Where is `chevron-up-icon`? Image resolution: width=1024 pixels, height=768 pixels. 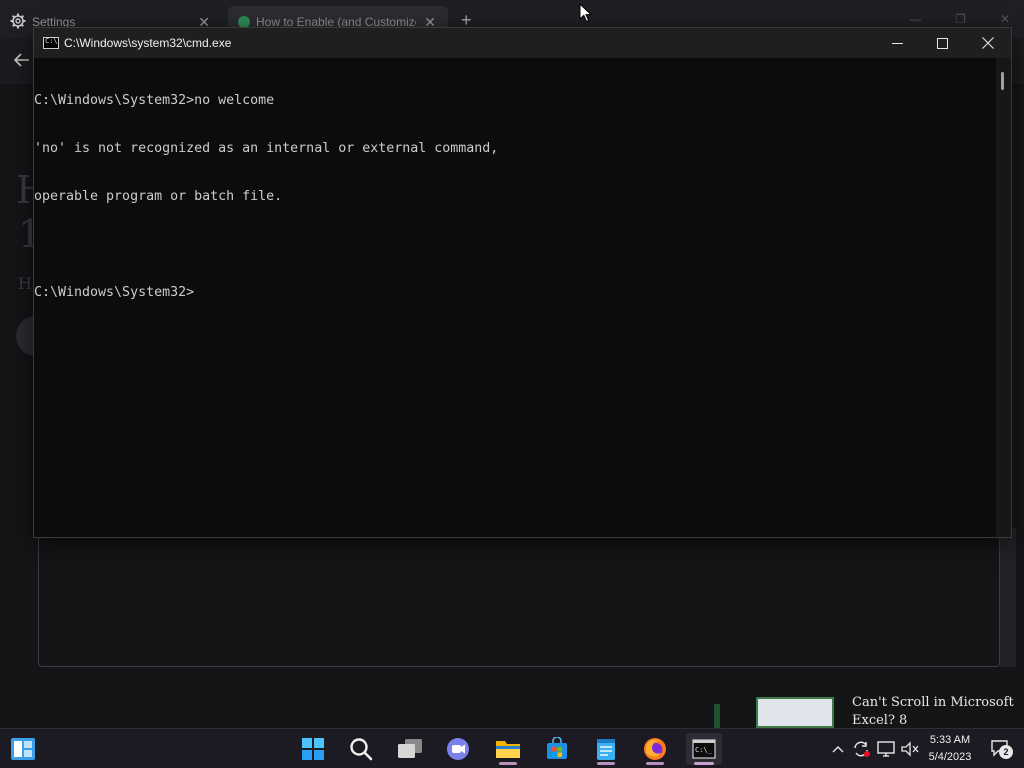 chevron-up-icon is located at coordinates (838, 749).